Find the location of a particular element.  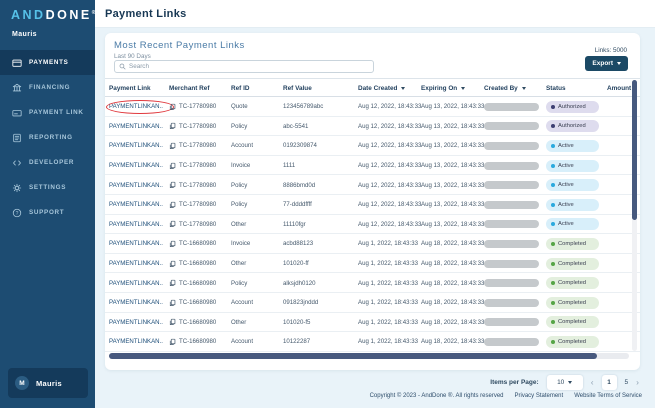

cell-ref-value: 11110fgr is located at coordinates (294, 224).